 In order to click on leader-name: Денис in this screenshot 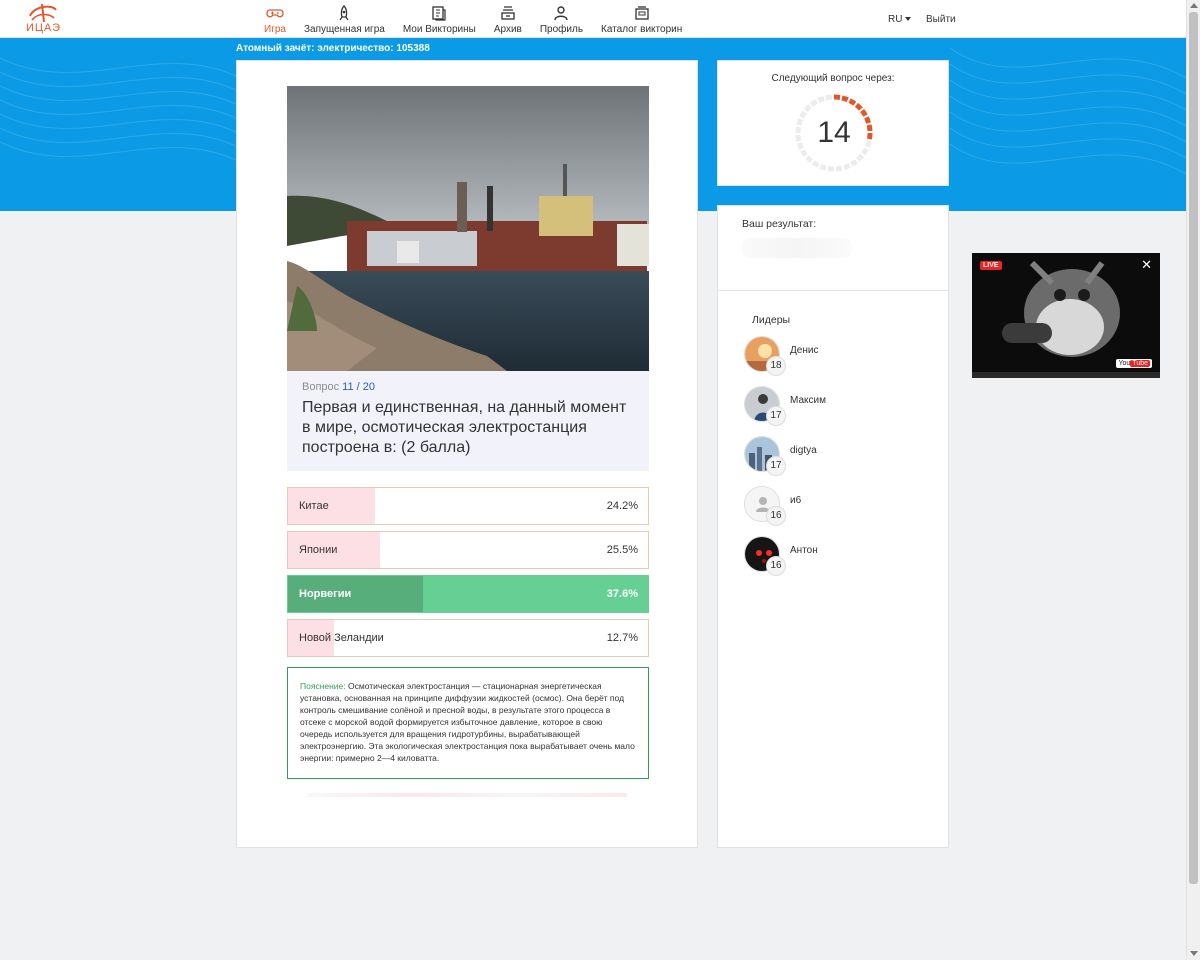, I will do `click(804, 350)`.